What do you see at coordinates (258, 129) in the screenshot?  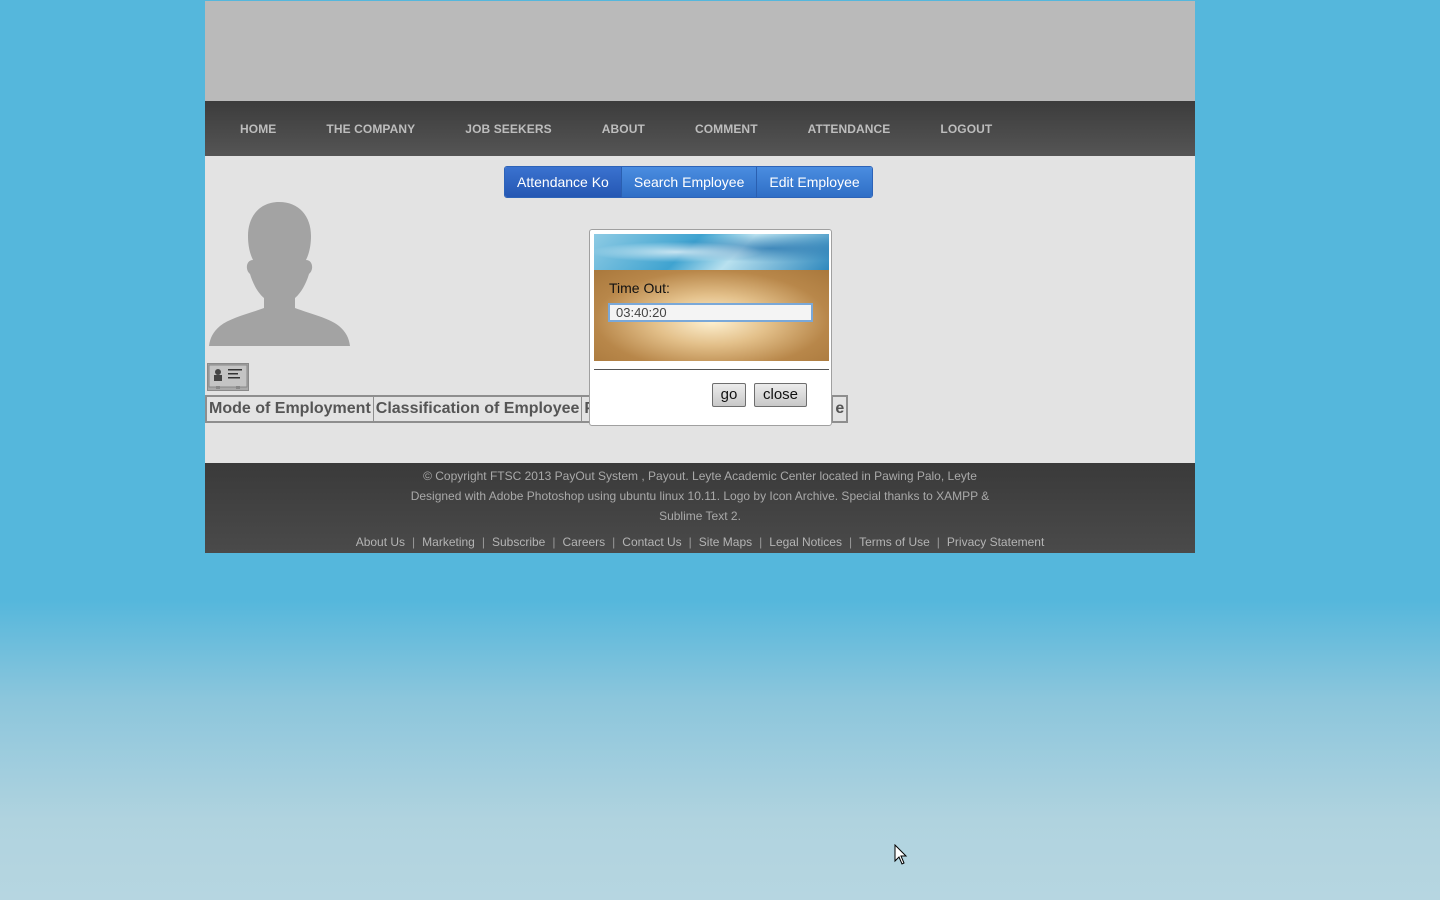 I see `nav-home: HOME` at bounding box center [258, 129].